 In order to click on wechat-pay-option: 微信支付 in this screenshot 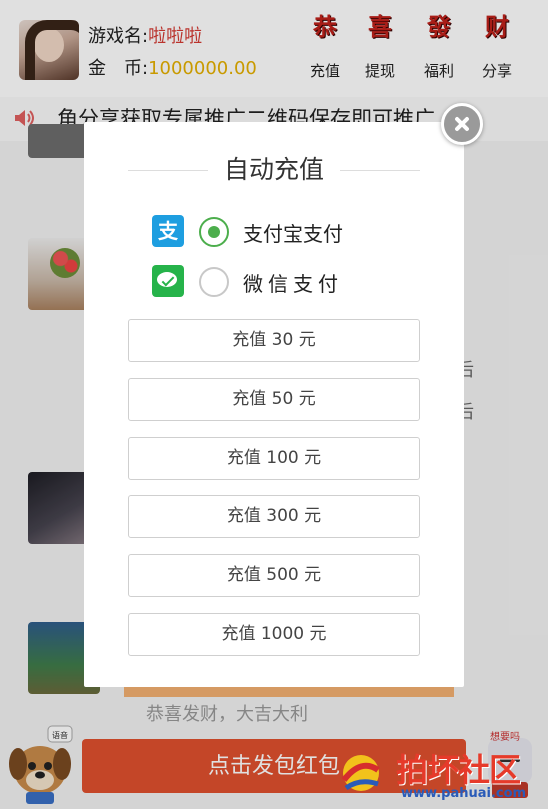, I will do `click(272, 282)`.